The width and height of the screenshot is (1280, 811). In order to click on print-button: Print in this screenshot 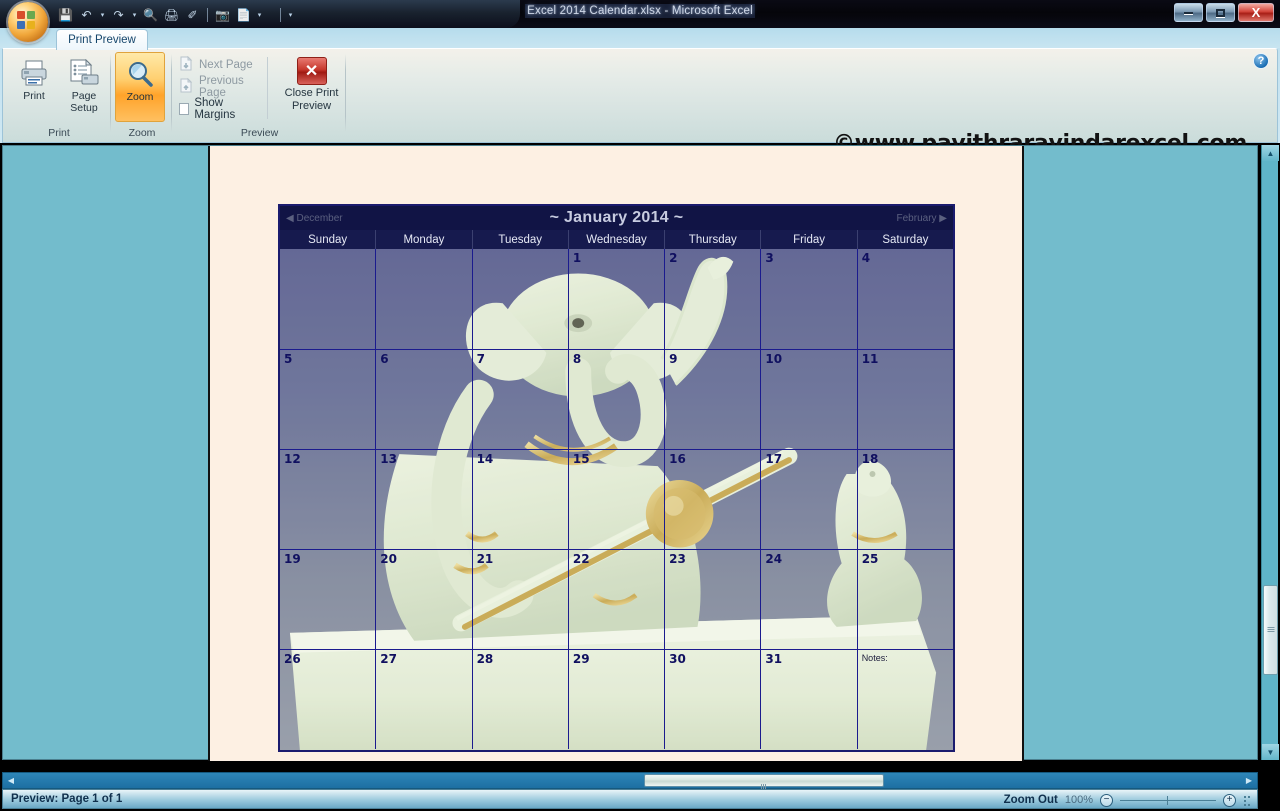, I will do `click(34, 77)`.